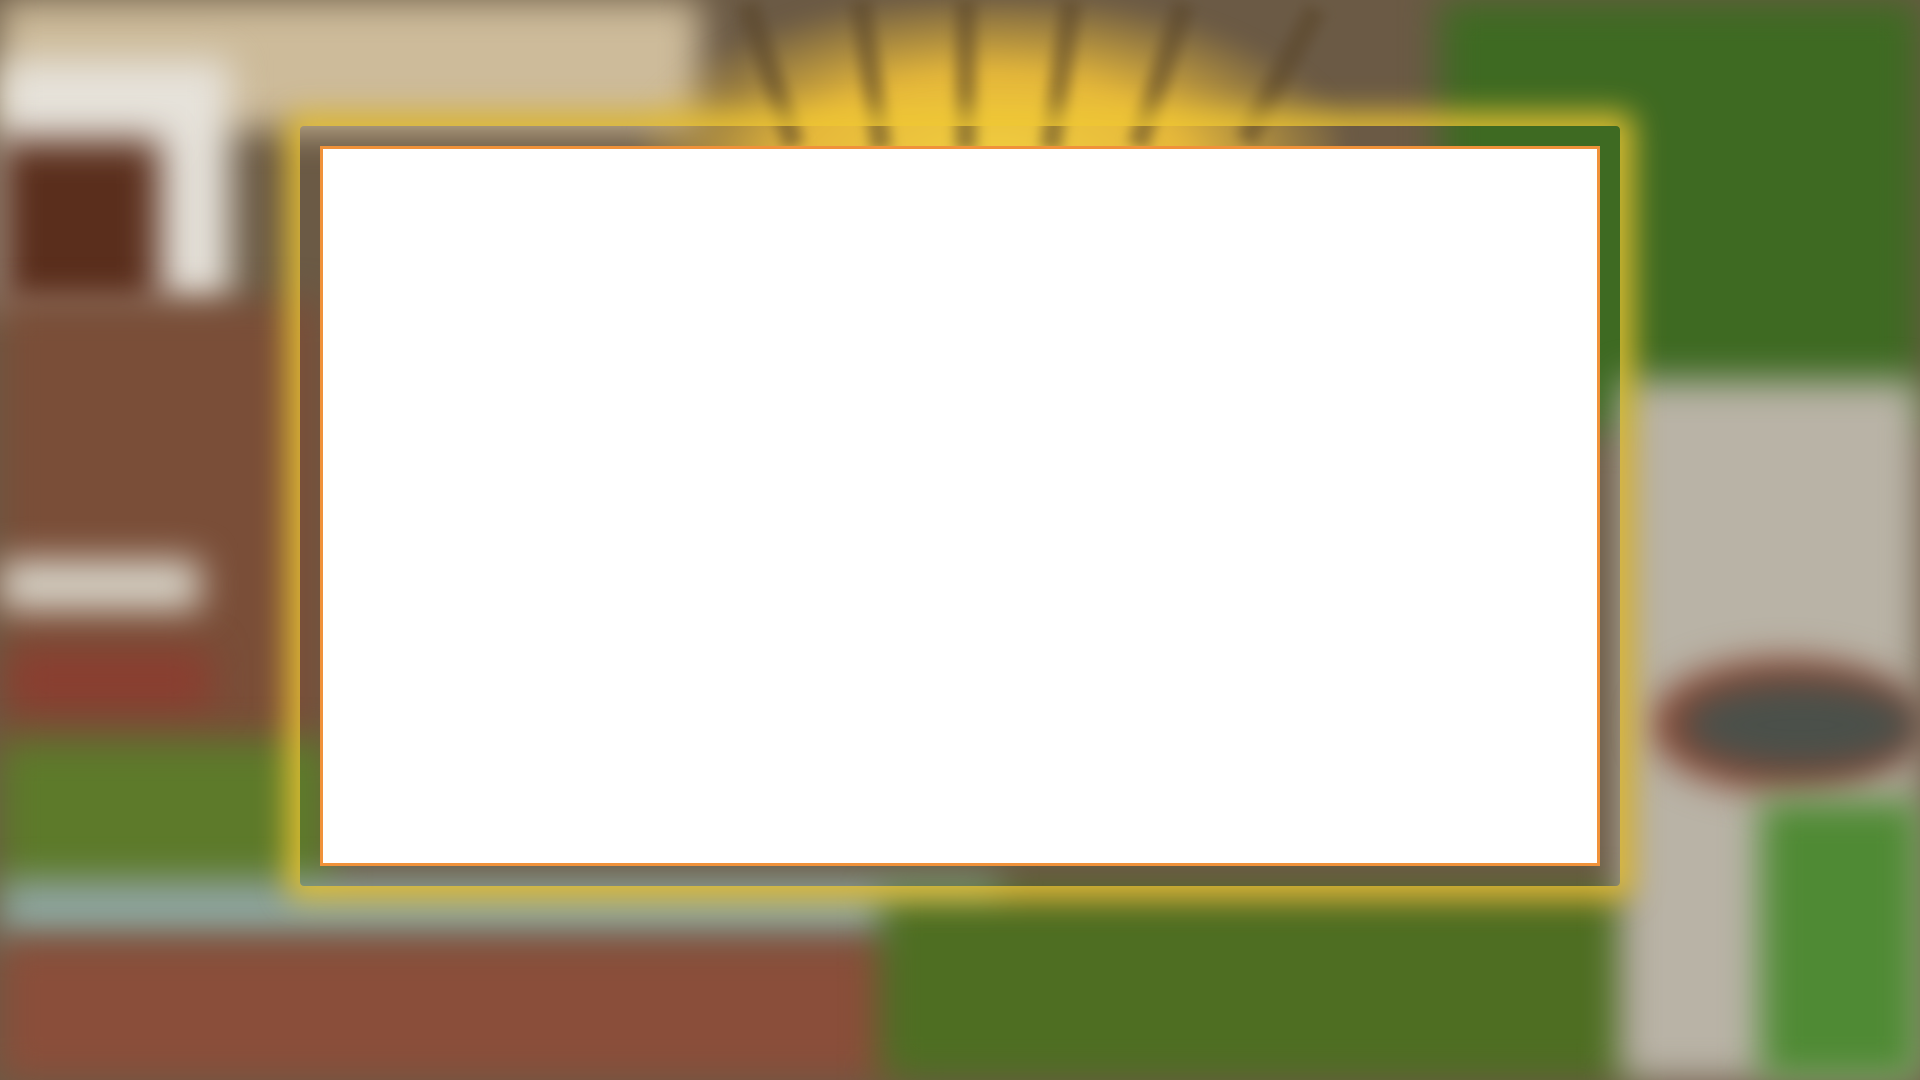 The width and height of the screenshot is (1920, 1080). What do you see at coordinates (100, 585) in the screenshot?
I see `lounge-chair` at bounding box center [100, 585].